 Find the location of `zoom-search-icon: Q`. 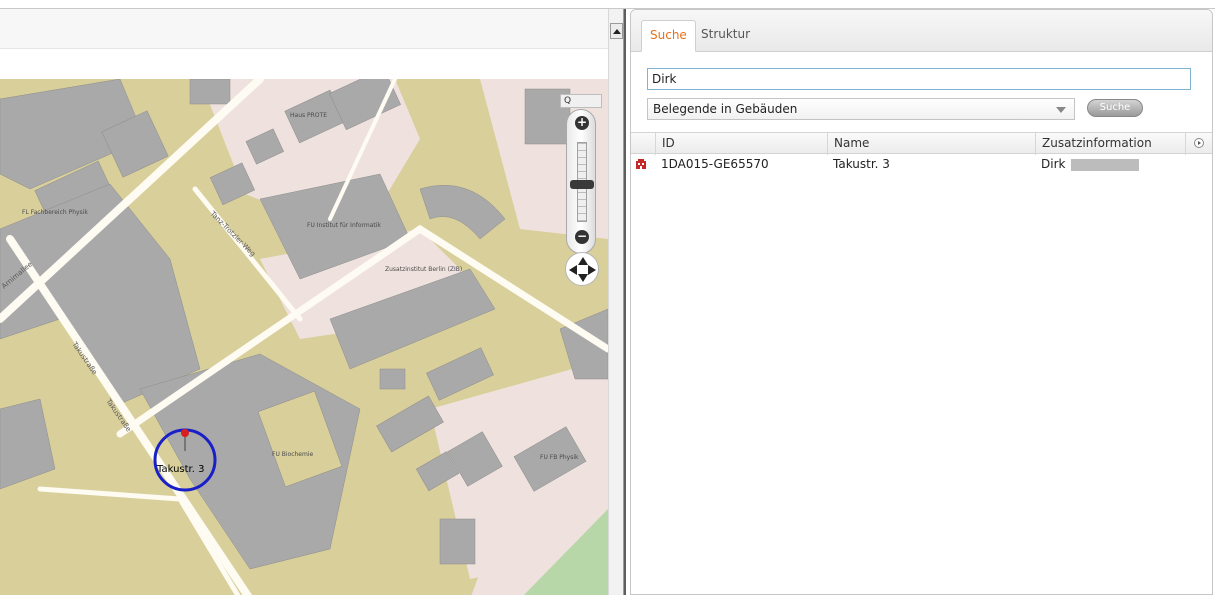

zoom-search-icon: Q is located at coordinates (581, 101).